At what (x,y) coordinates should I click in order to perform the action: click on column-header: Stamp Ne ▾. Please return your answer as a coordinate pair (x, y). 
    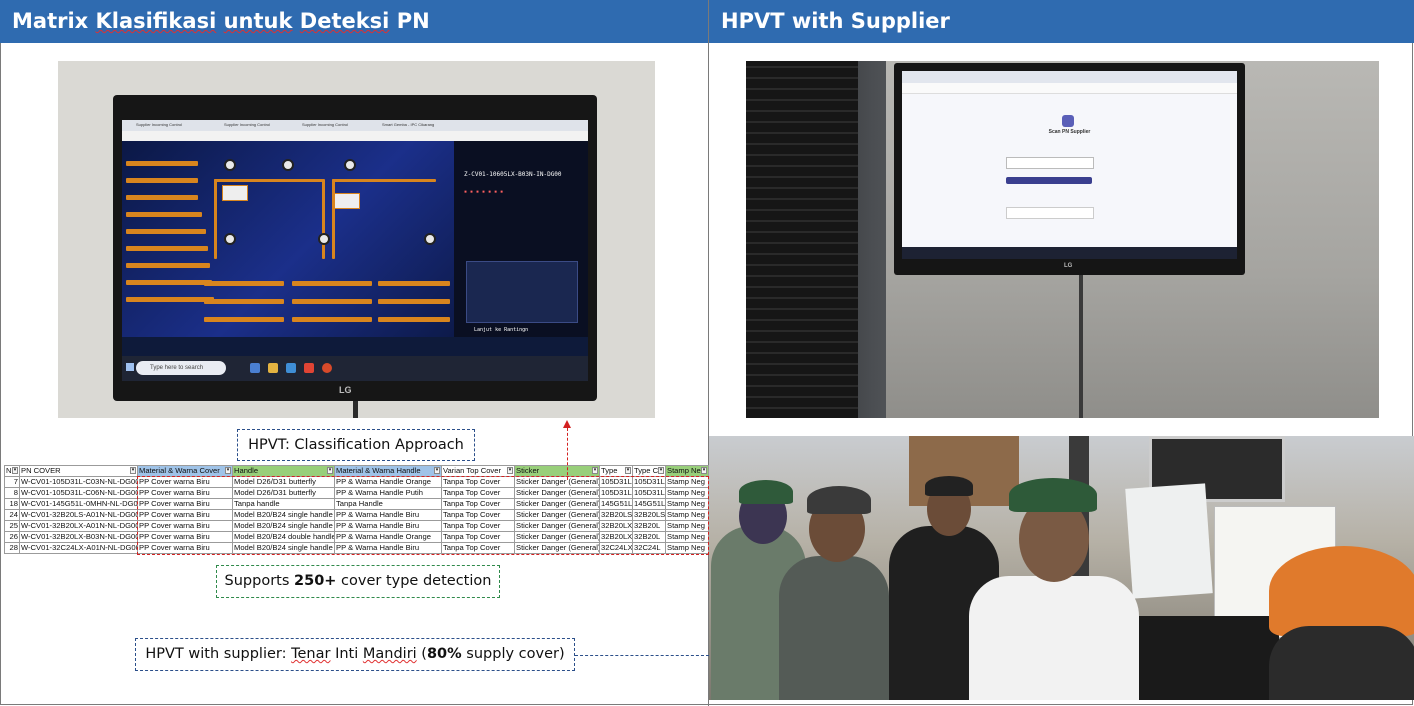
    Looking at the image, I should click on (687, 471).